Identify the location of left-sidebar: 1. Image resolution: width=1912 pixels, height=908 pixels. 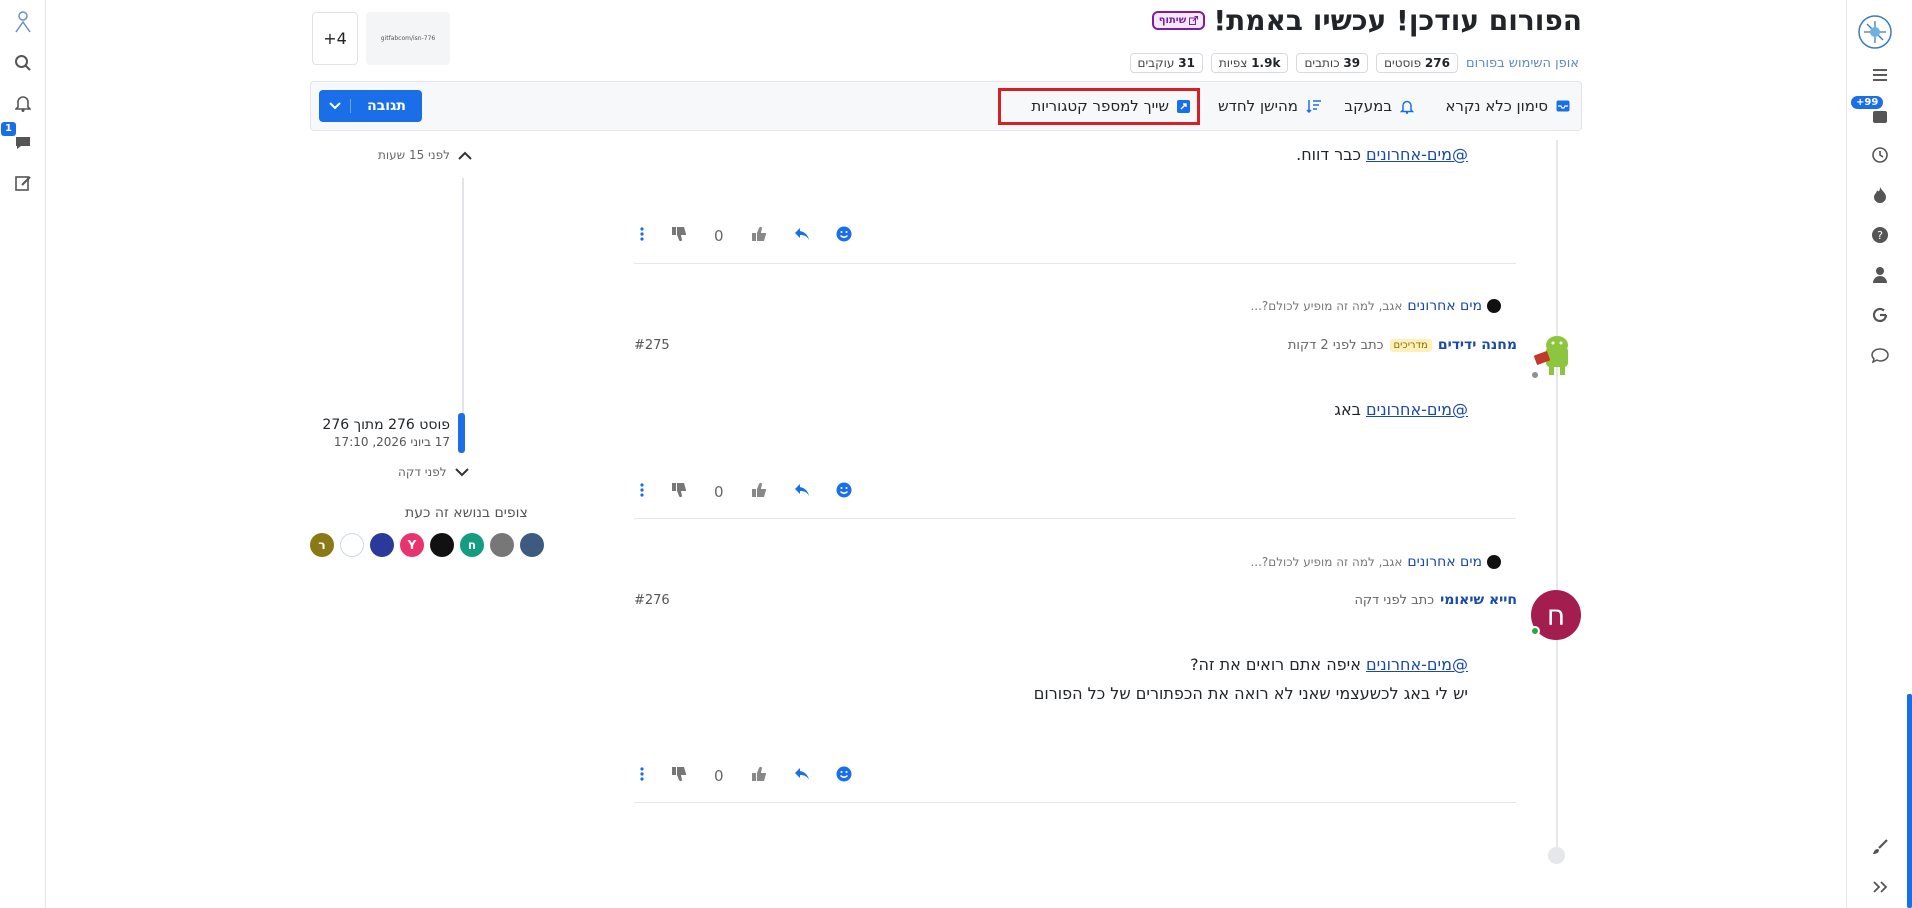
(23, 454).